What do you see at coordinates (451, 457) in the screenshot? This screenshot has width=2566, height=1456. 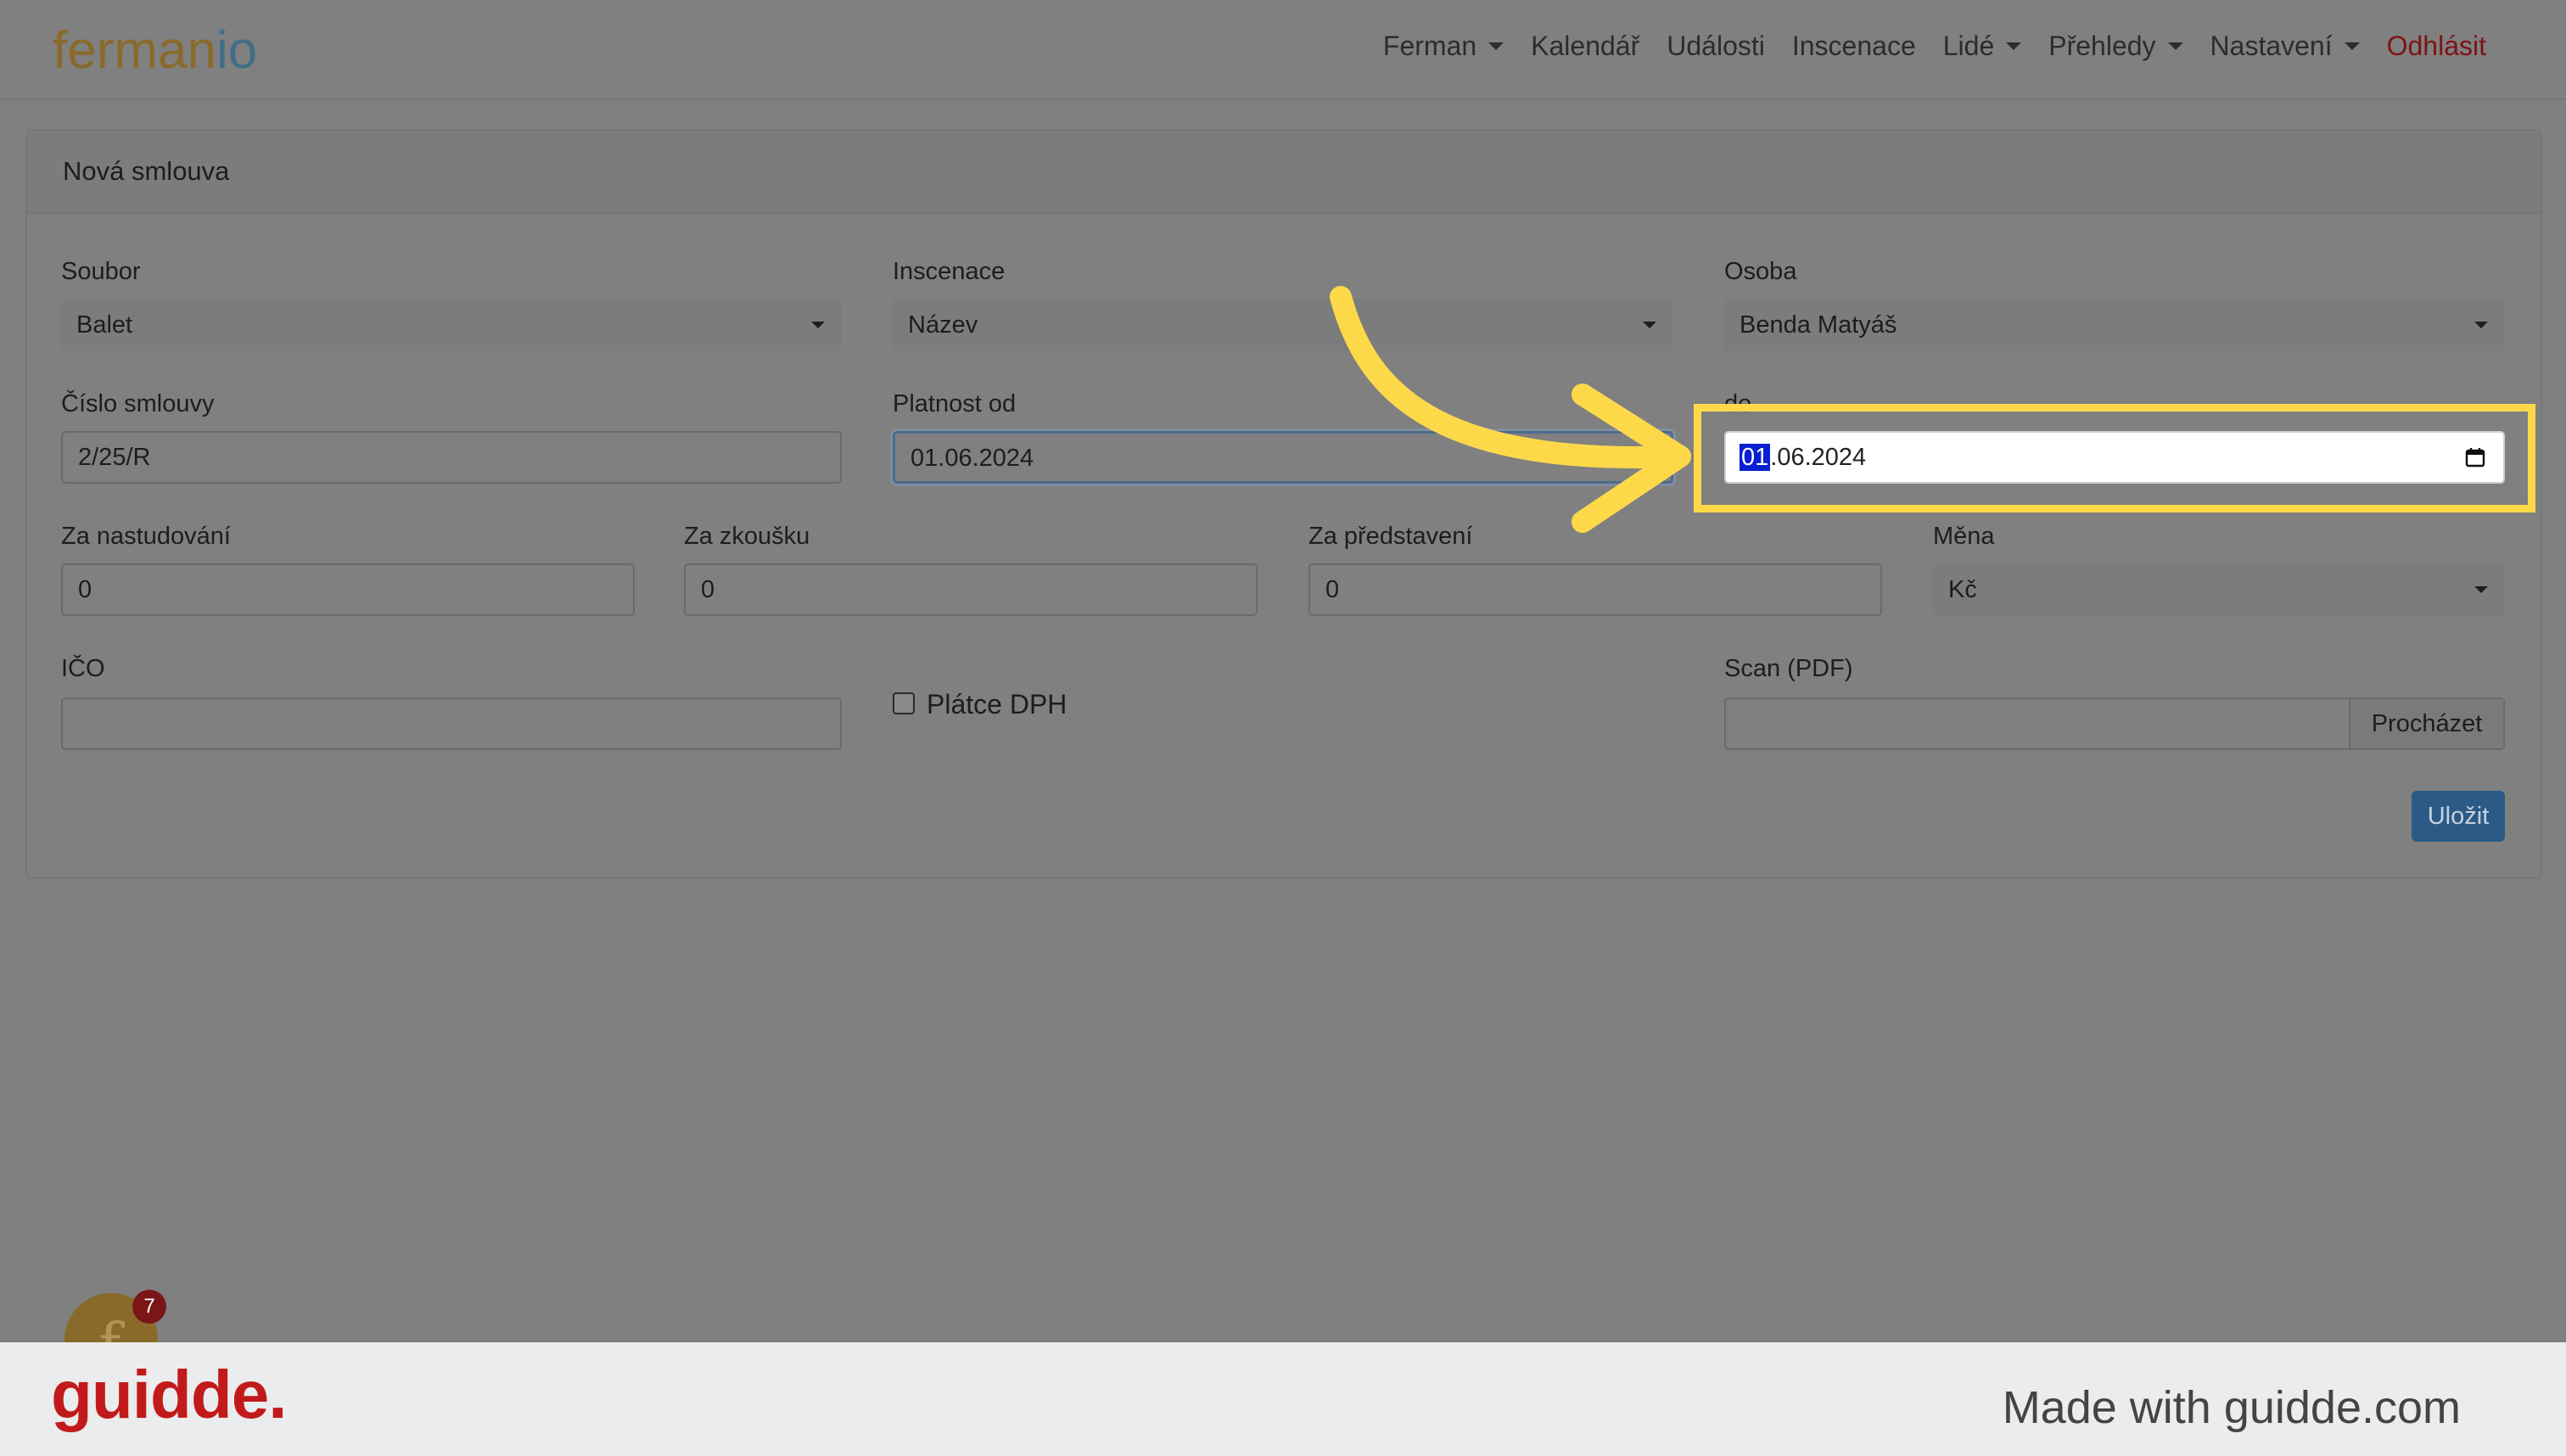 I see `cislo-smlouvy-input: 2/25/R` at bounding box center [451, 457].